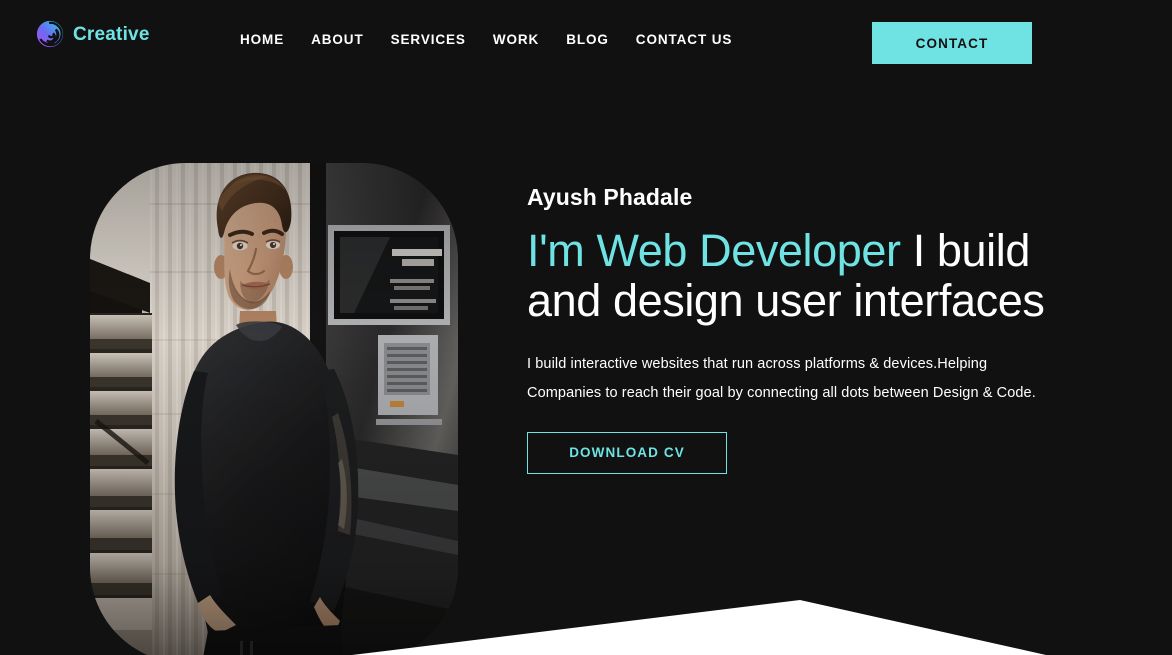  Describe the element at coordinates (50, 34) in the screenshot. I see `spiral-logo-icon` at that location.